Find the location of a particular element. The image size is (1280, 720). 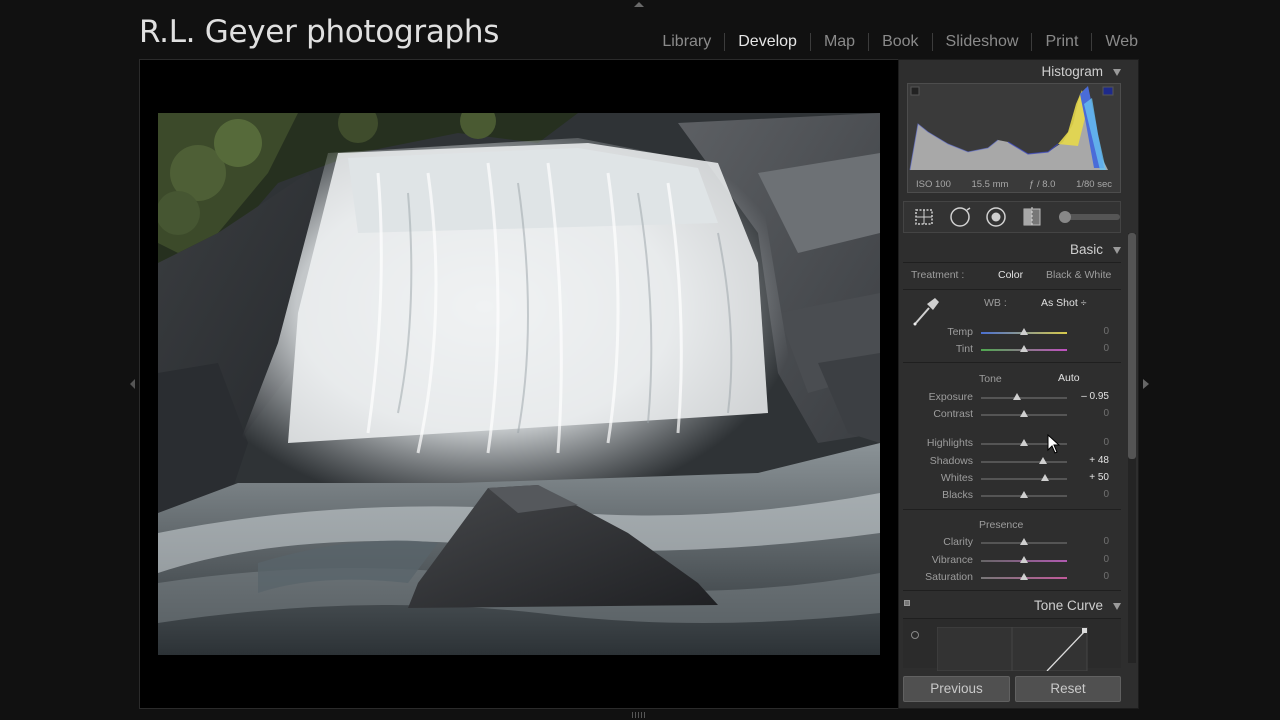

module-web: Web is located at coordinates (1115, 42).